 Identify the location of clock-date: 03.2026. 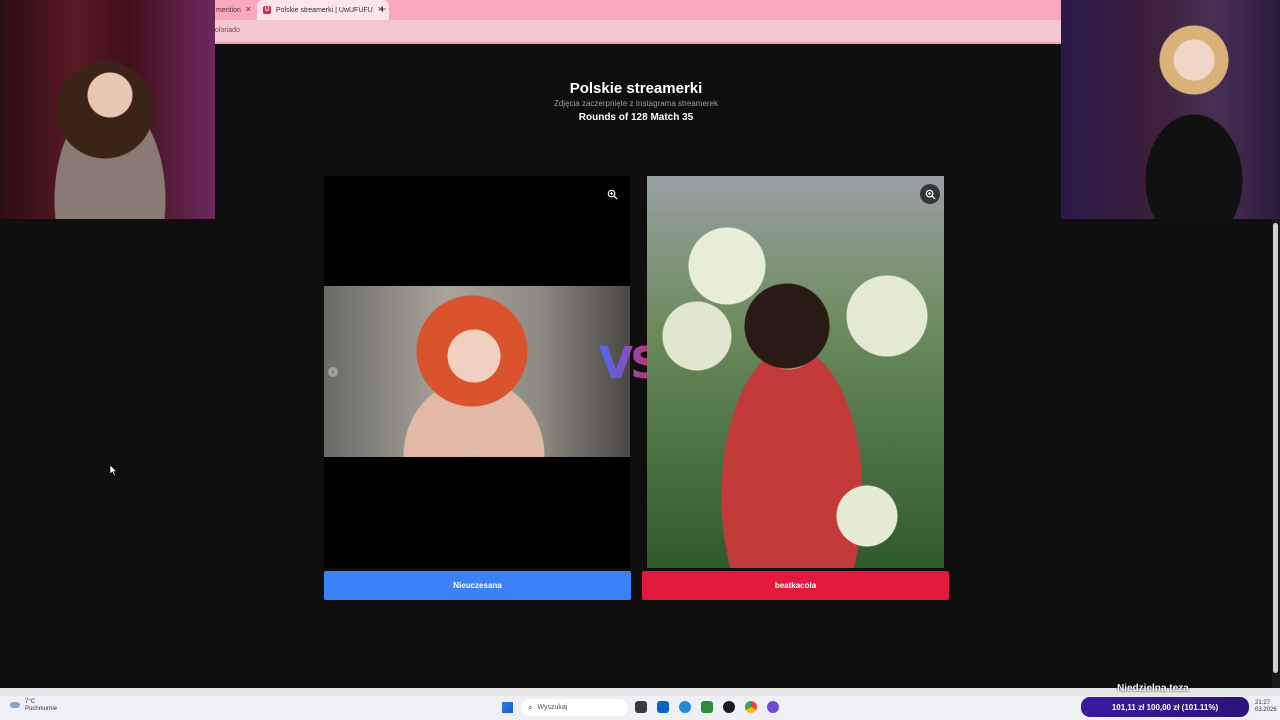
(1266, 710).